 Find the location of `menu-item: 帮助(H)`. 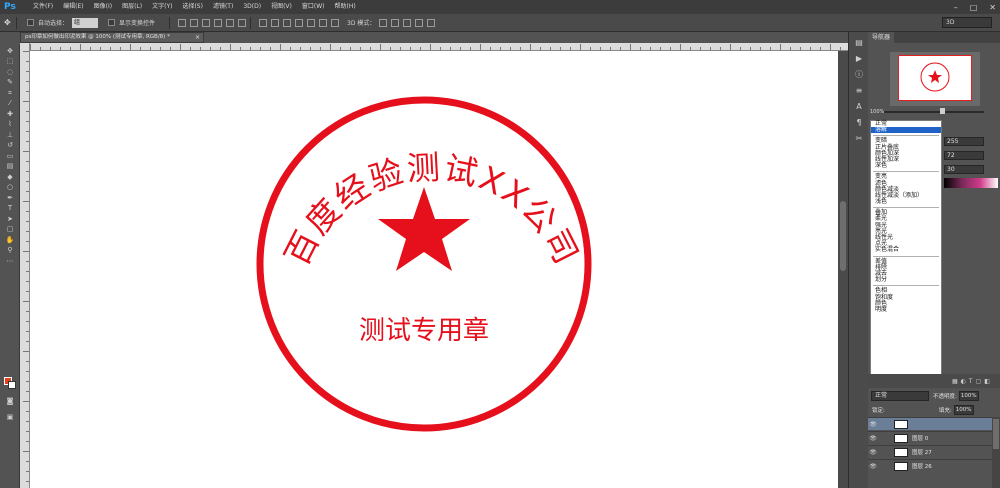

menu-item: 帮助(H) is located at coordinates (345, 7).